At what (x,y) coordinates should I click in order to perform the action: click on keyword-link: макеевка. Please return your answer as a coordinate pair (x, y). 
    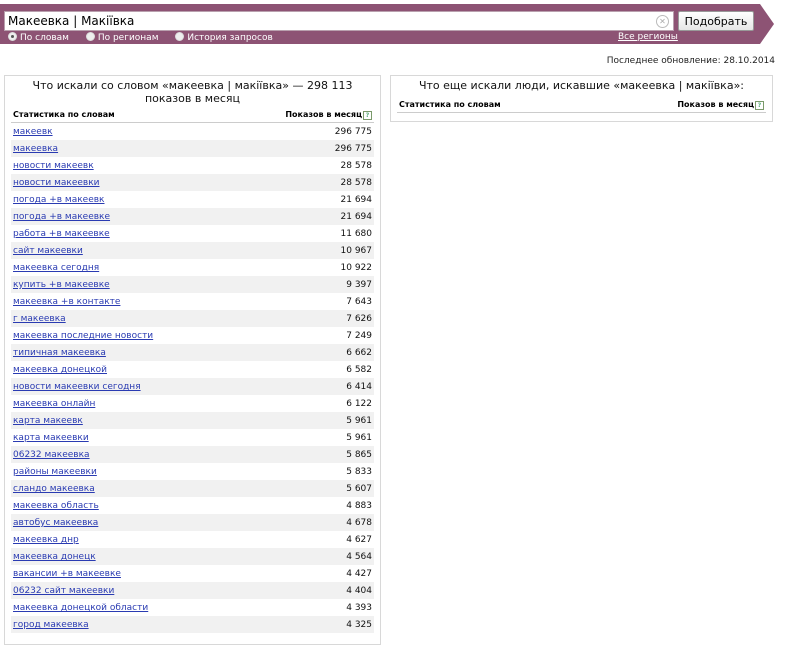
    Looking at the image, I should click on (35, 149).